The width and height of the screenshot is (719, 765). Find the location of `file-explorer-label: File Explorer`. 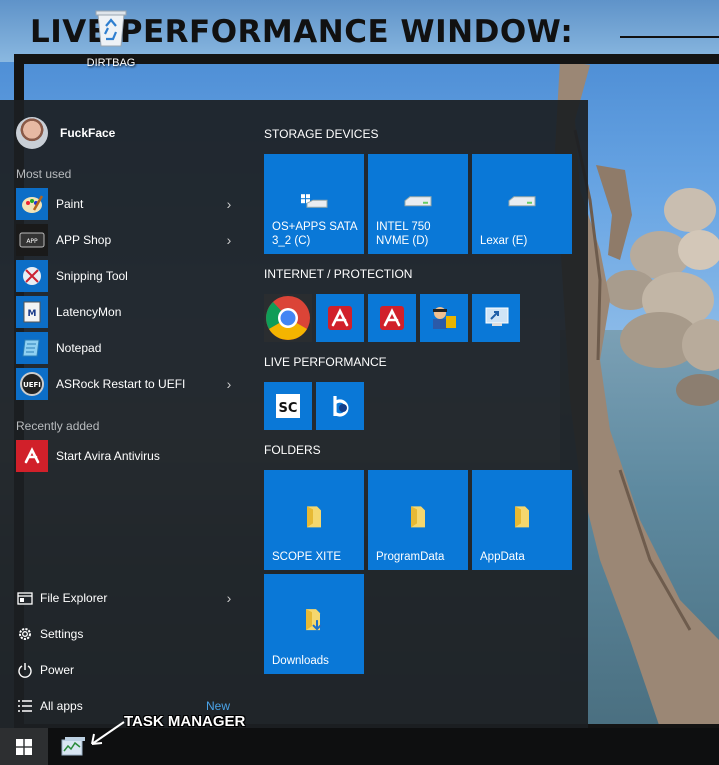

file-explorer-label: File Explorer is located at coordinates (74, 598).